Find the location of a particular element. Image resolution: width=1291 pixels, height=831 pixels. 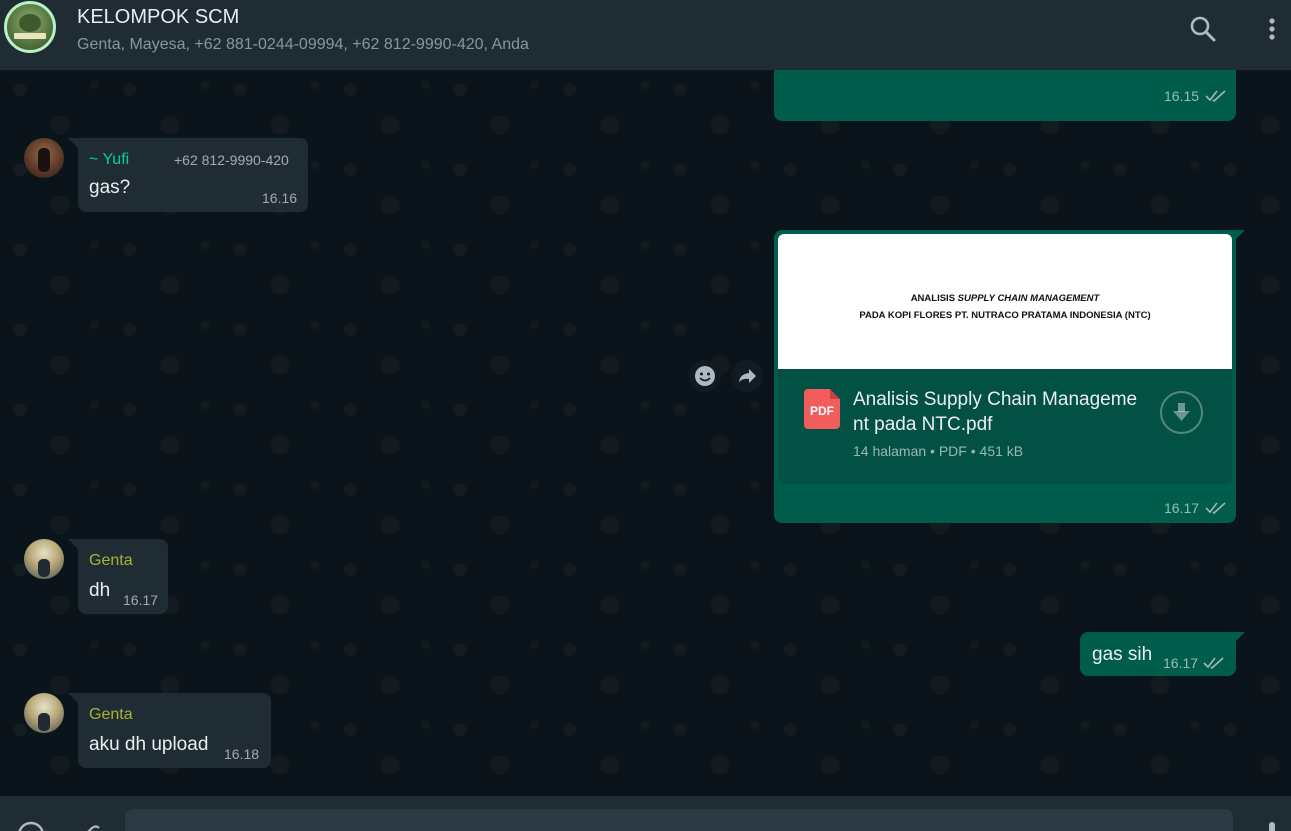

message-time: 16.15 is located at coordinates (1182, 96).